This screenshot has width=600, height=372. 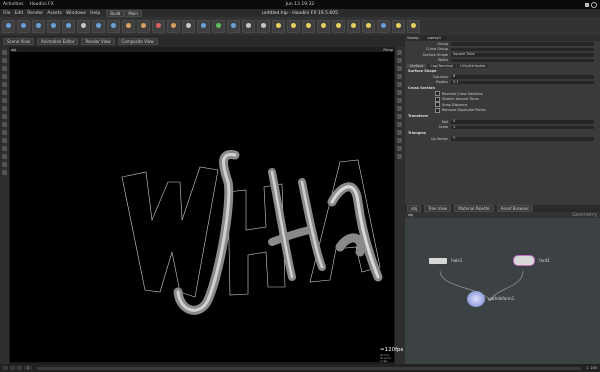 What do you see at coordinates (388, 50) in the screenshot?
I see `view-camera-label: Persp` at bounding box center [388, 50].